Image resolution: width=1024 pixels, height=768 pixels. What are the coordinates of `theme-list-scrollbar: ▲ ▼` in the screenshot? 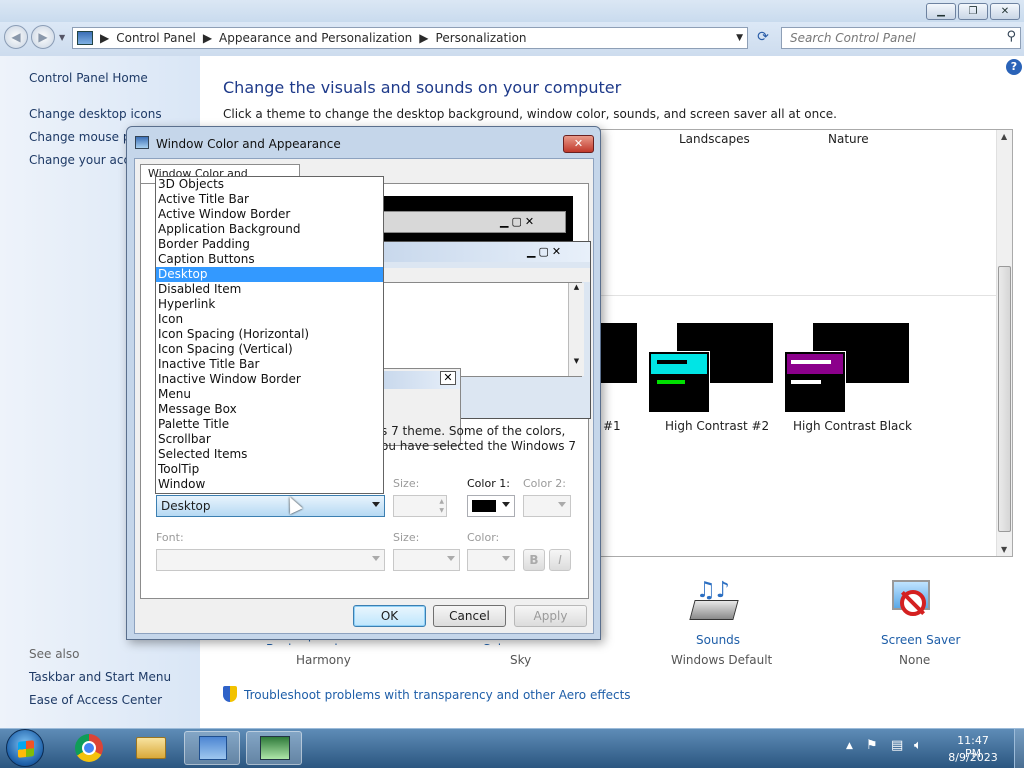 It's located at (1004, 343).